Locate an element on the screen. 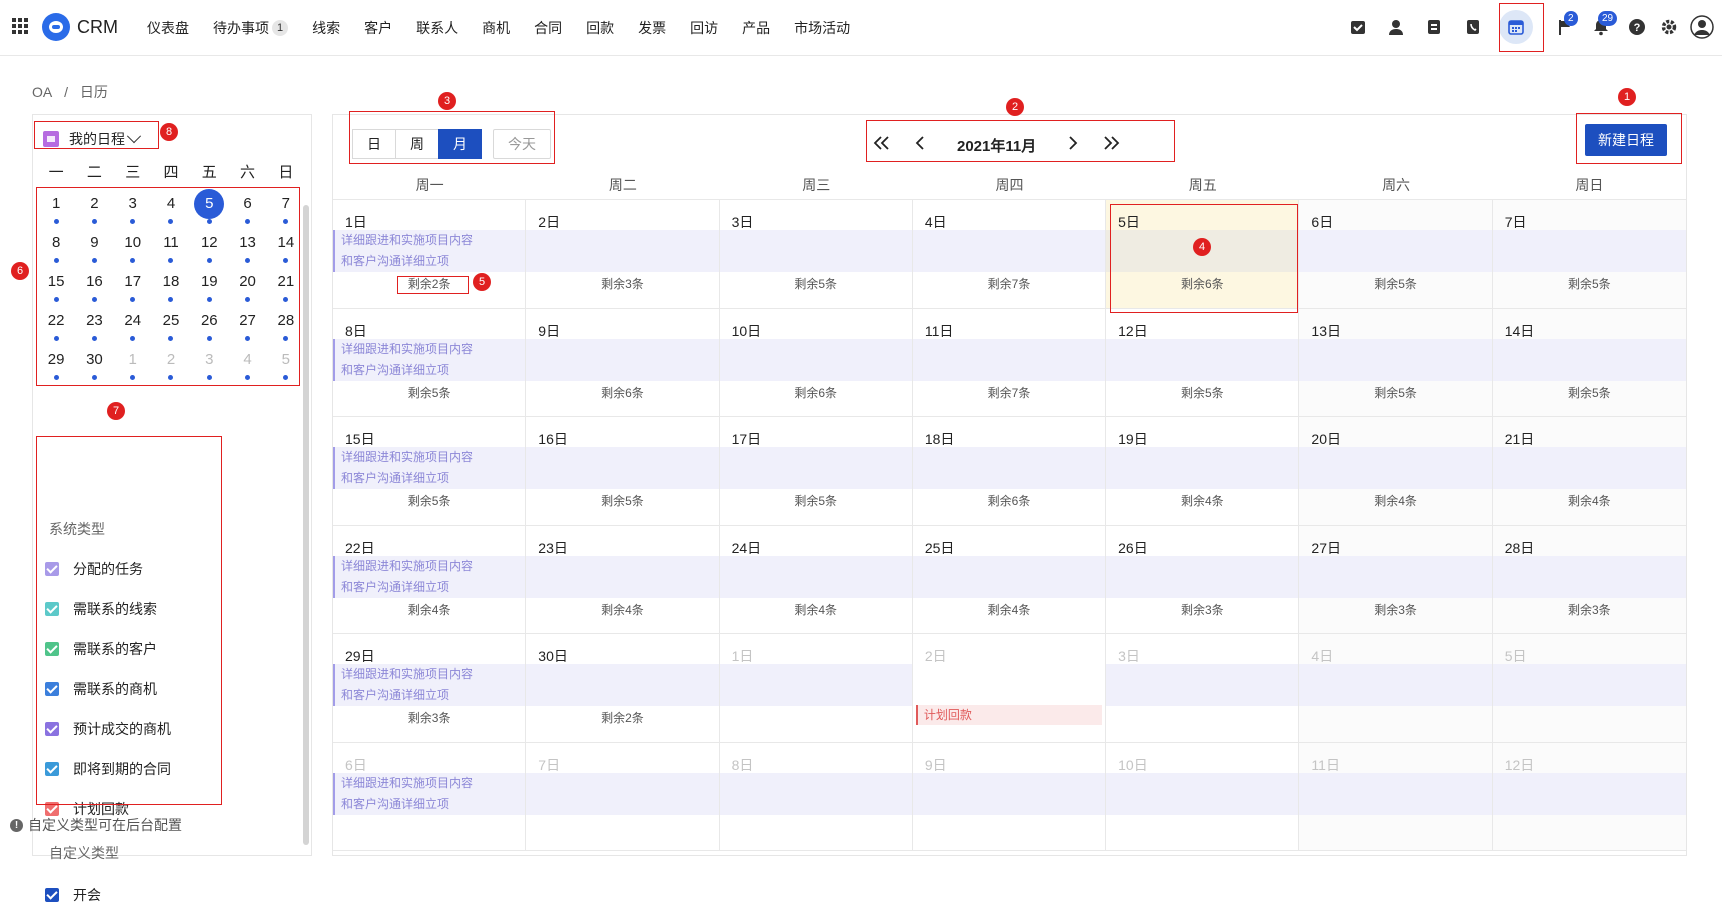 The width and height of the screenshot is (1722, 915). calendar-day-cell: 18日 剩余6条 is located at coordinates (1009, 471).